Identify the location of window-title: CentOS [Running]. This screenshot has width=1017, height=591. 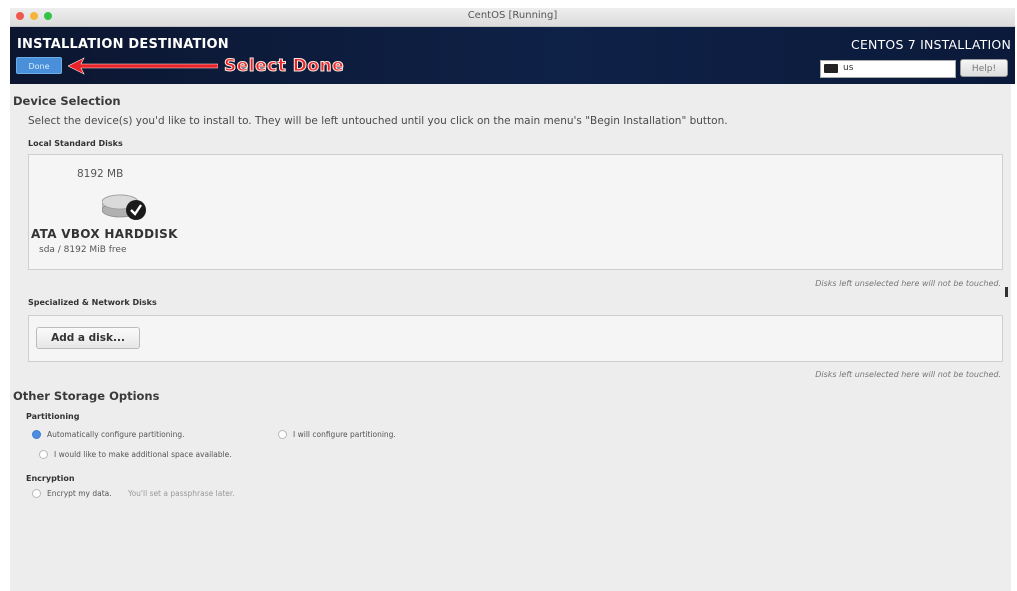
(512, 15).